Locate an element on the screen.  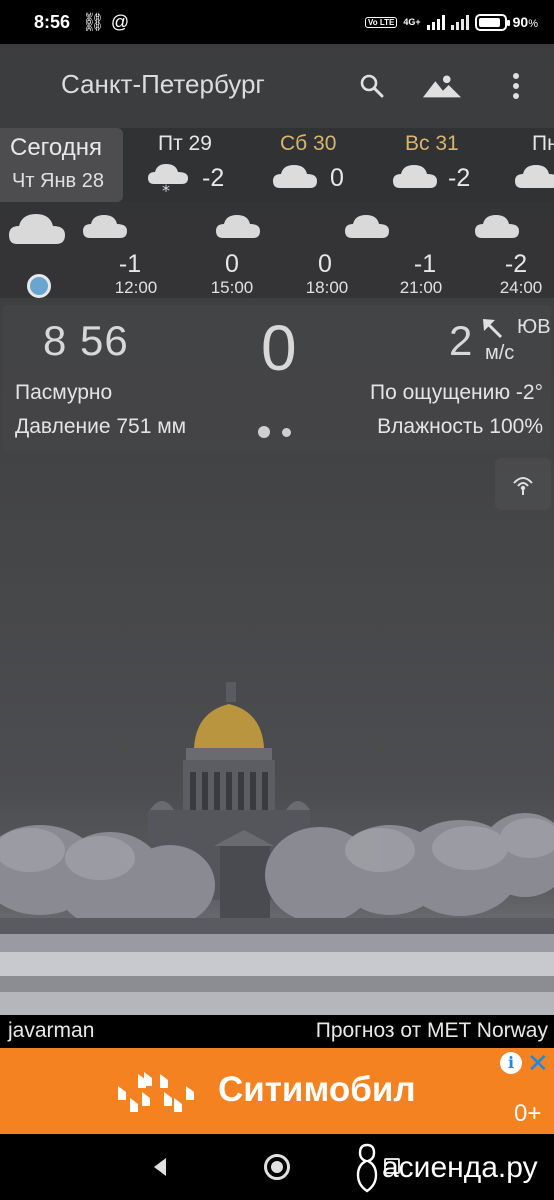
ad-close-icon: ✕ is located at coordinates (538, 1063).